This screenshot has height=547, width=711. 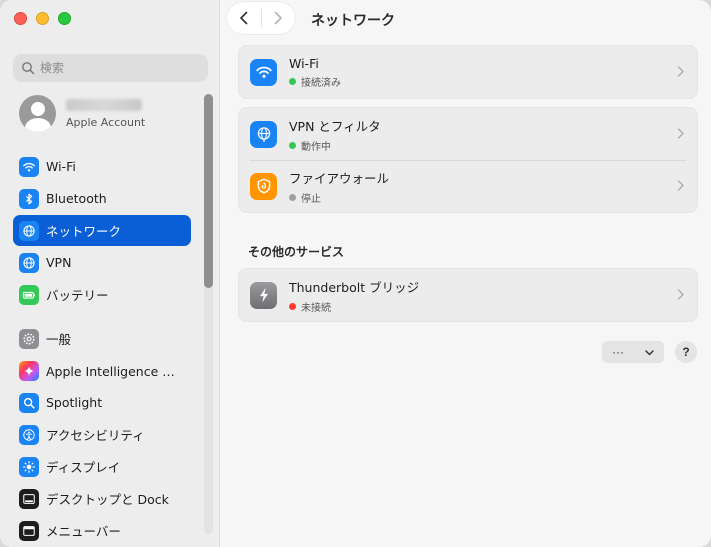 What do you see at coordinates (29, 402) in the screenshot?
I see `magnifier-icon` at bounding box center [29, 402].